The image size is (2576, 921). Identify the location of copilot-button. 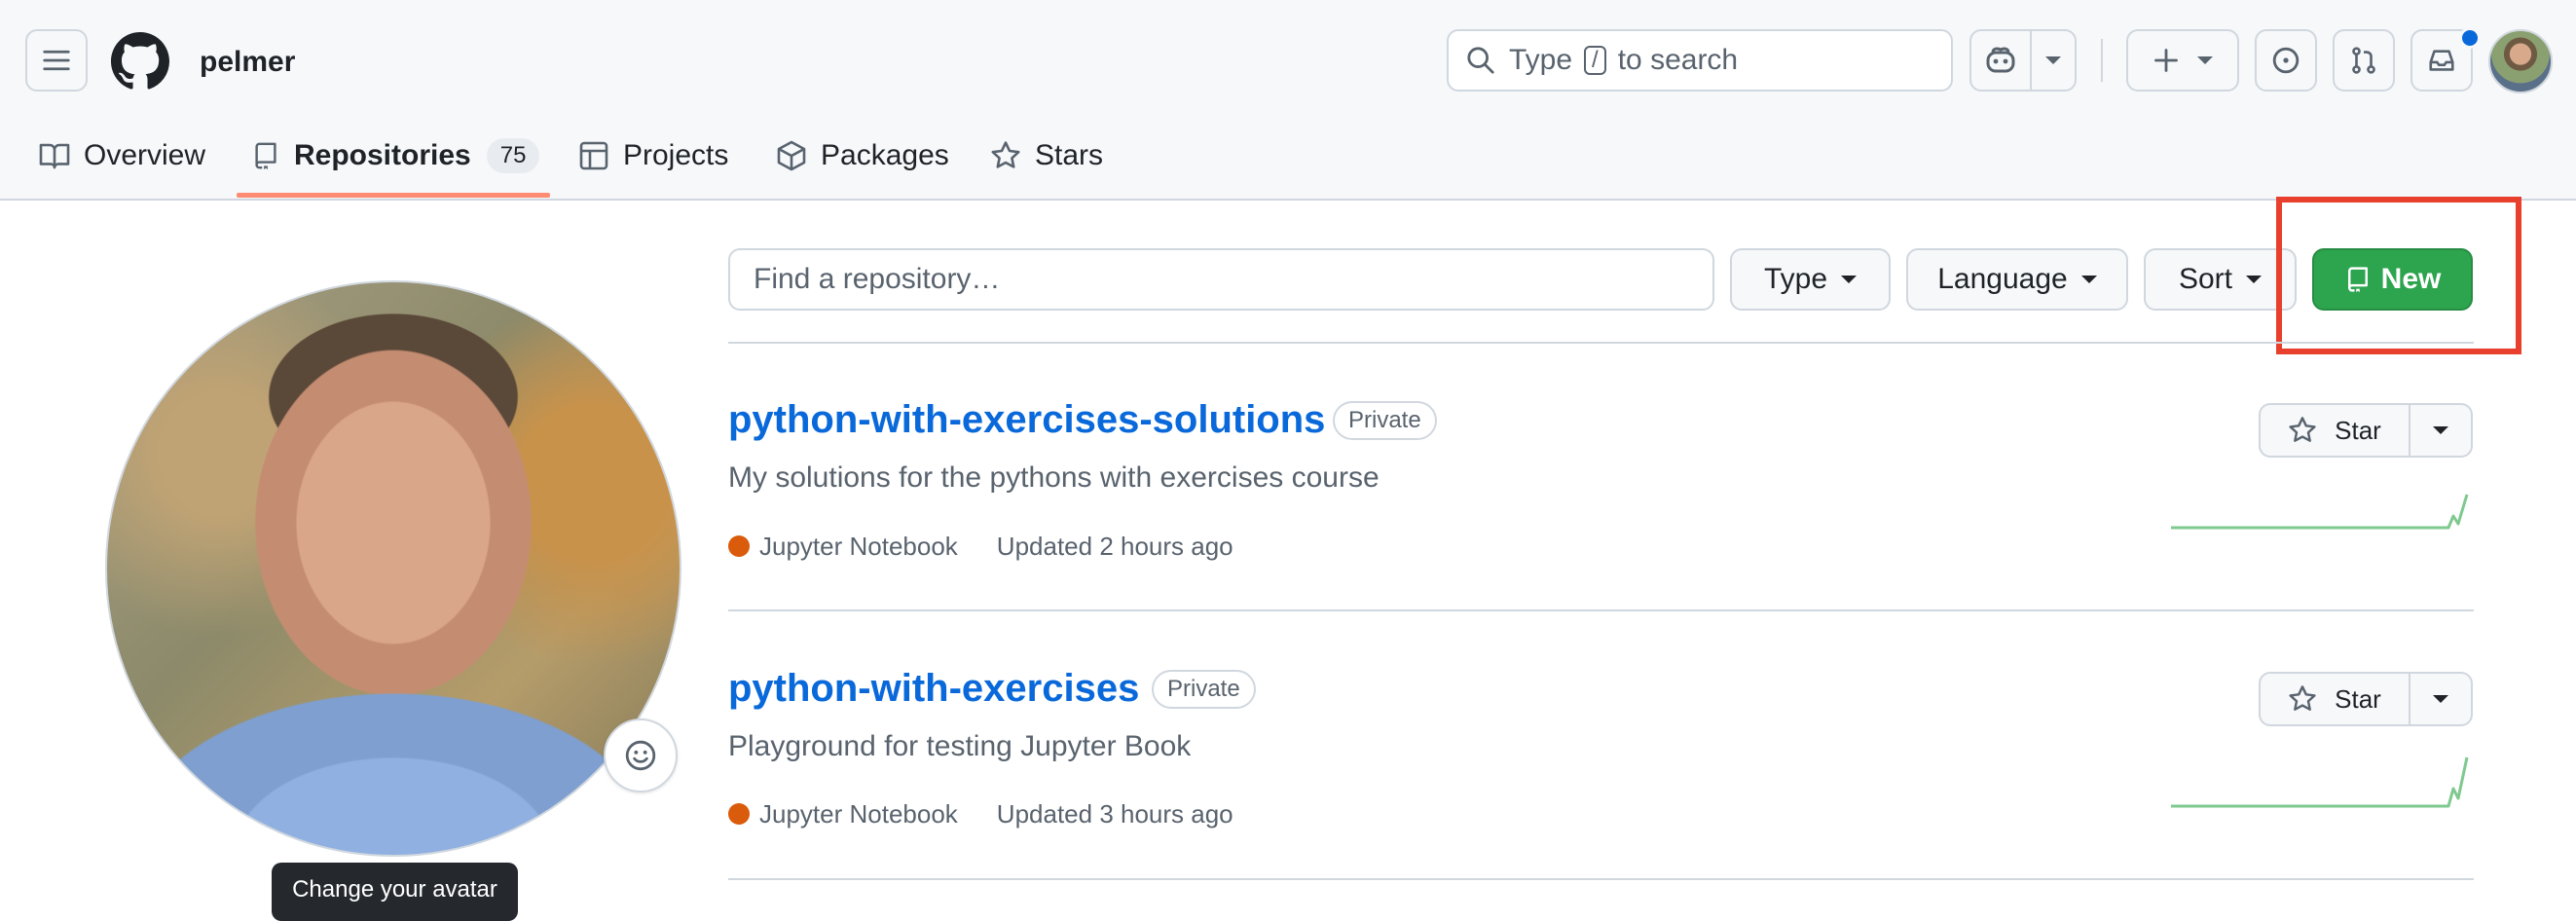
(2000, 61).